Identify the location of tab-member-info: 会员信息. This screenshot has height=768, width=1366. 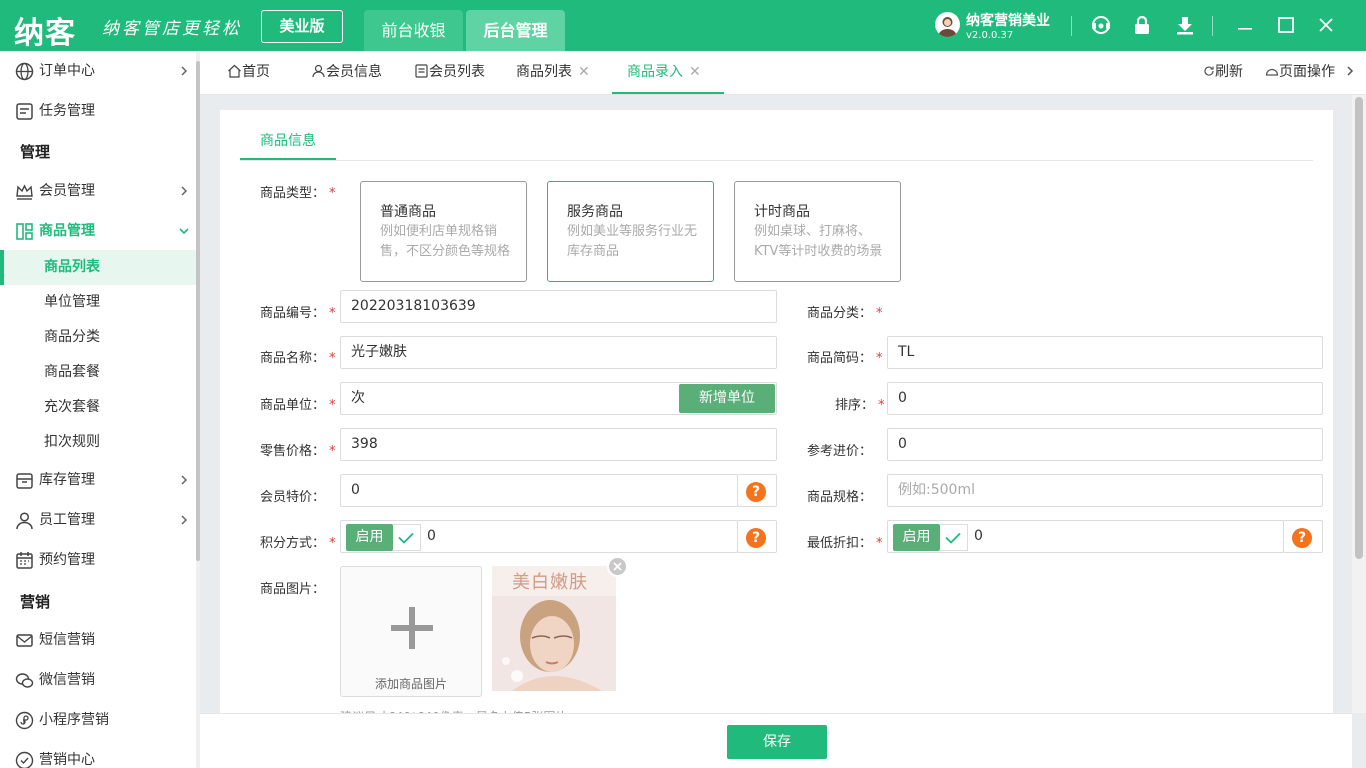
(346, 72).